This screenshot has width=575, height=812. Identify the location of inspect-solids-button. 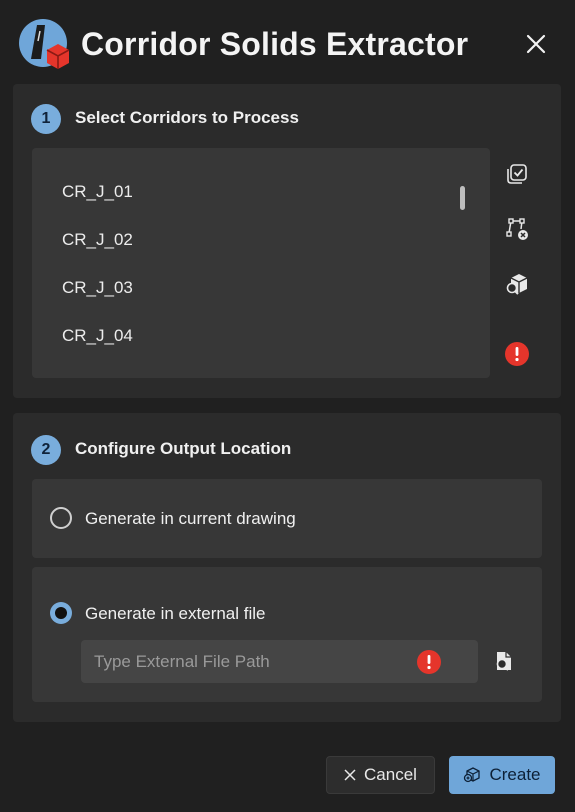
(517, 284).